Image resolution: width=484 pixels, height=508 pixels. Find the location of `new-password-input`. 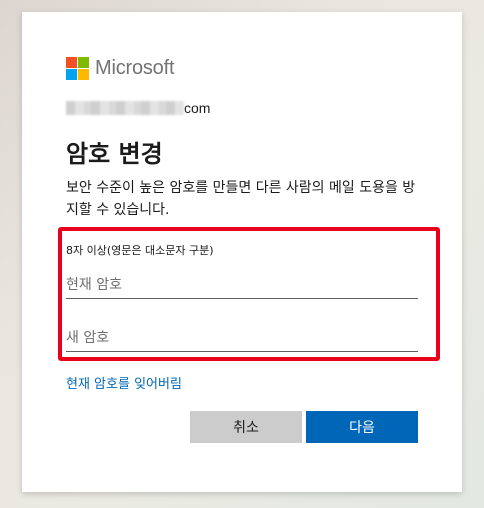

new-password-input is located at coordinates (242, 338).